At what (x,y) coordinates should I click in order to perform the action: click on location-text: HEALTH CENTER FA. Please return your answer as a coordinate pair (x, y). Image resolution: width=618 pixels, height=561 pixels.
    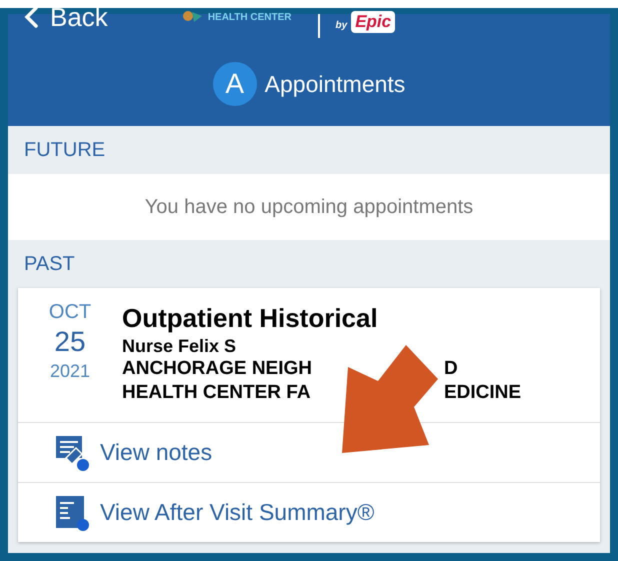
    Looking at the image, I should click on (216, 392).